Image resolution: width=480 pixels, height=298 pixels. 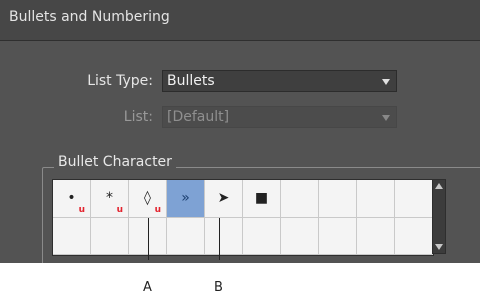 What do you see at coordinates (439, 216) in the screenshot?
I see `bullet-grid-scrollbar` at bounding box center [439, 216].